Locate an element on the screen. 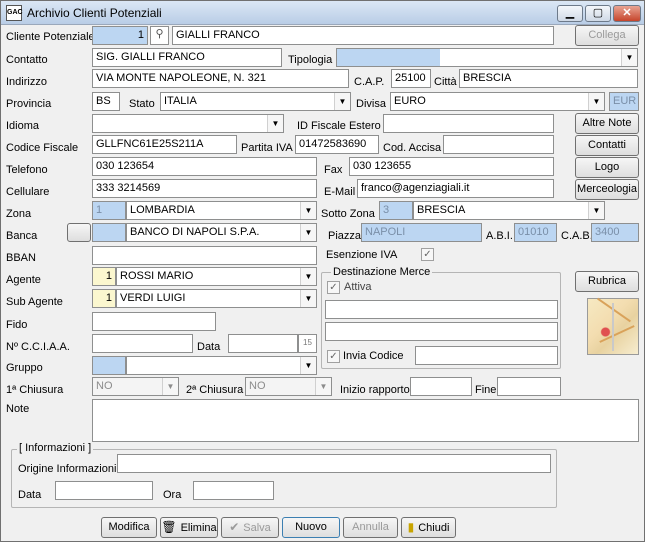  bban-field is located at coordinates (204, 255).